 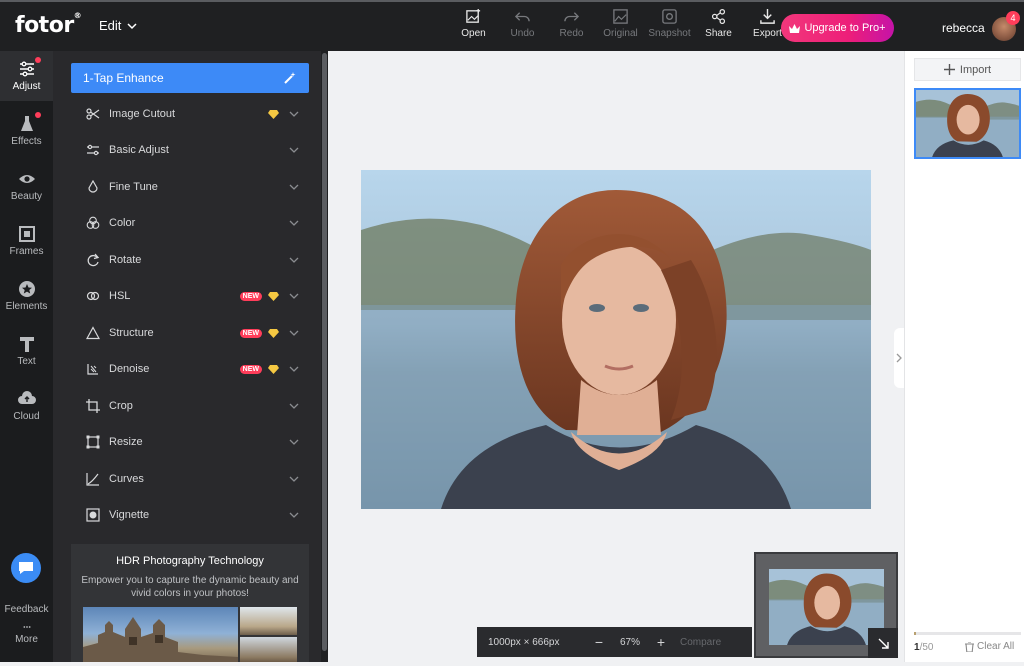 What do you see at coordinates (473, 15) in the screenshot?
I see `image-plus-icon` at bounding box center [473, 15].